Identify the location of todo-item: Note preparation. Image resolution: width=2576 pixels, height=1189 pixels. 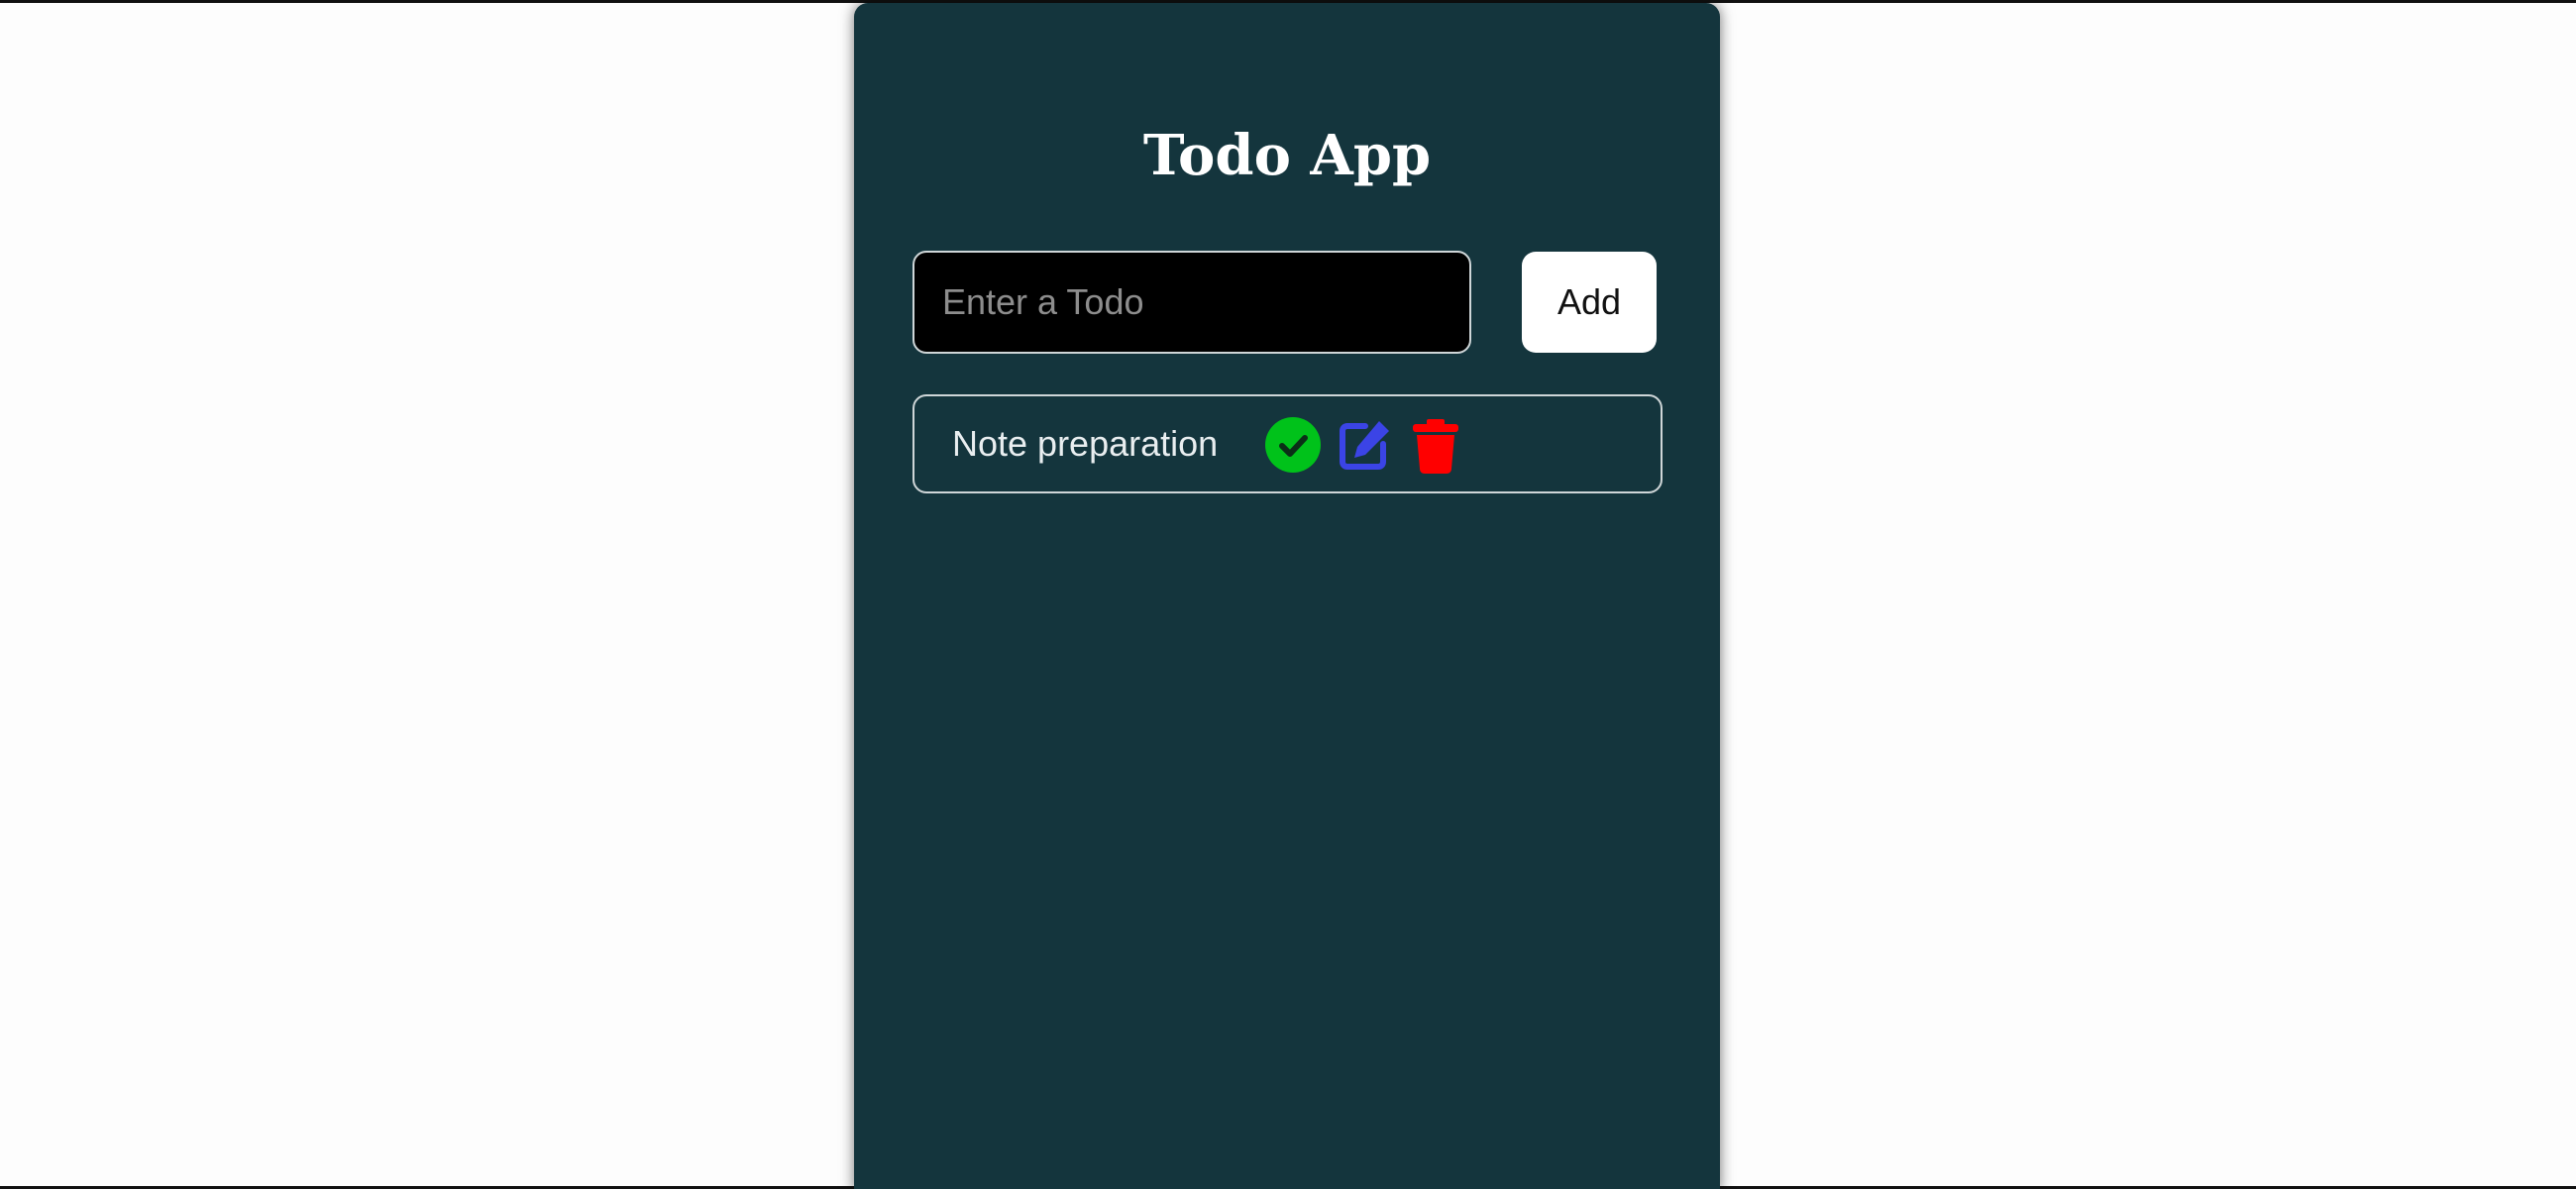
(1287, 444).